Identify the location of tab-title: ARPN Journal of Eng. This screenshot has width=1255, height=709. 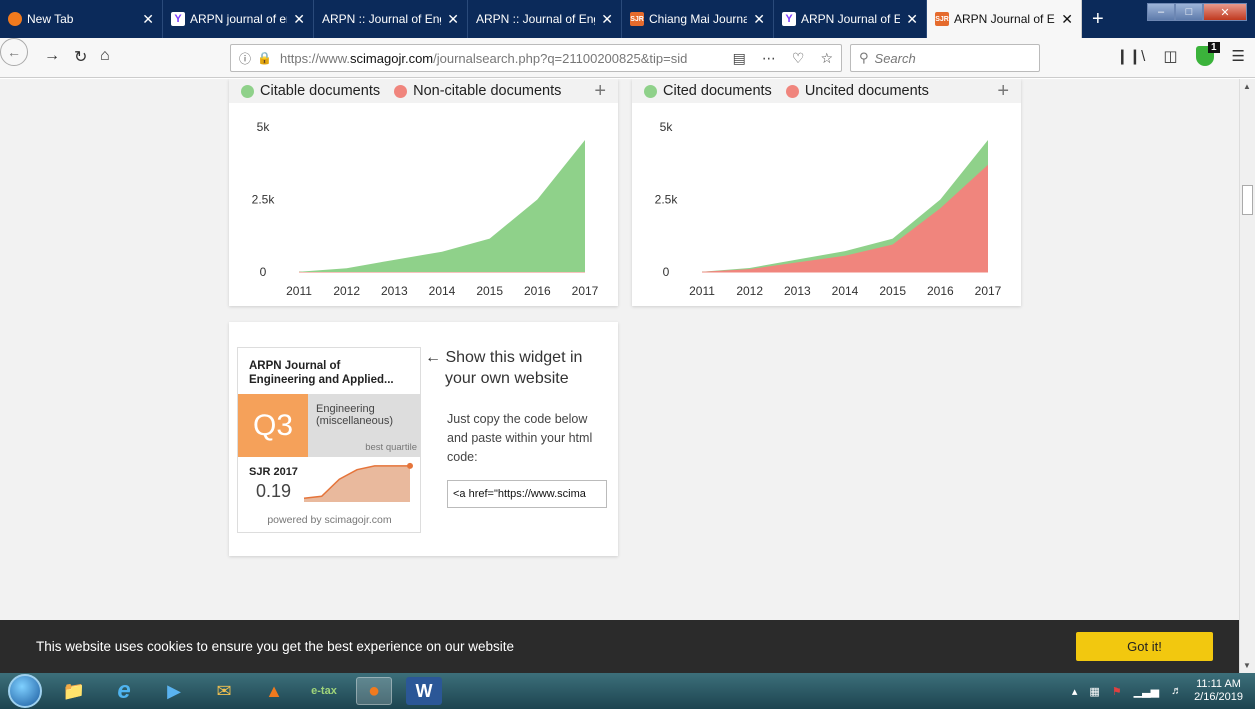
(850, 19).